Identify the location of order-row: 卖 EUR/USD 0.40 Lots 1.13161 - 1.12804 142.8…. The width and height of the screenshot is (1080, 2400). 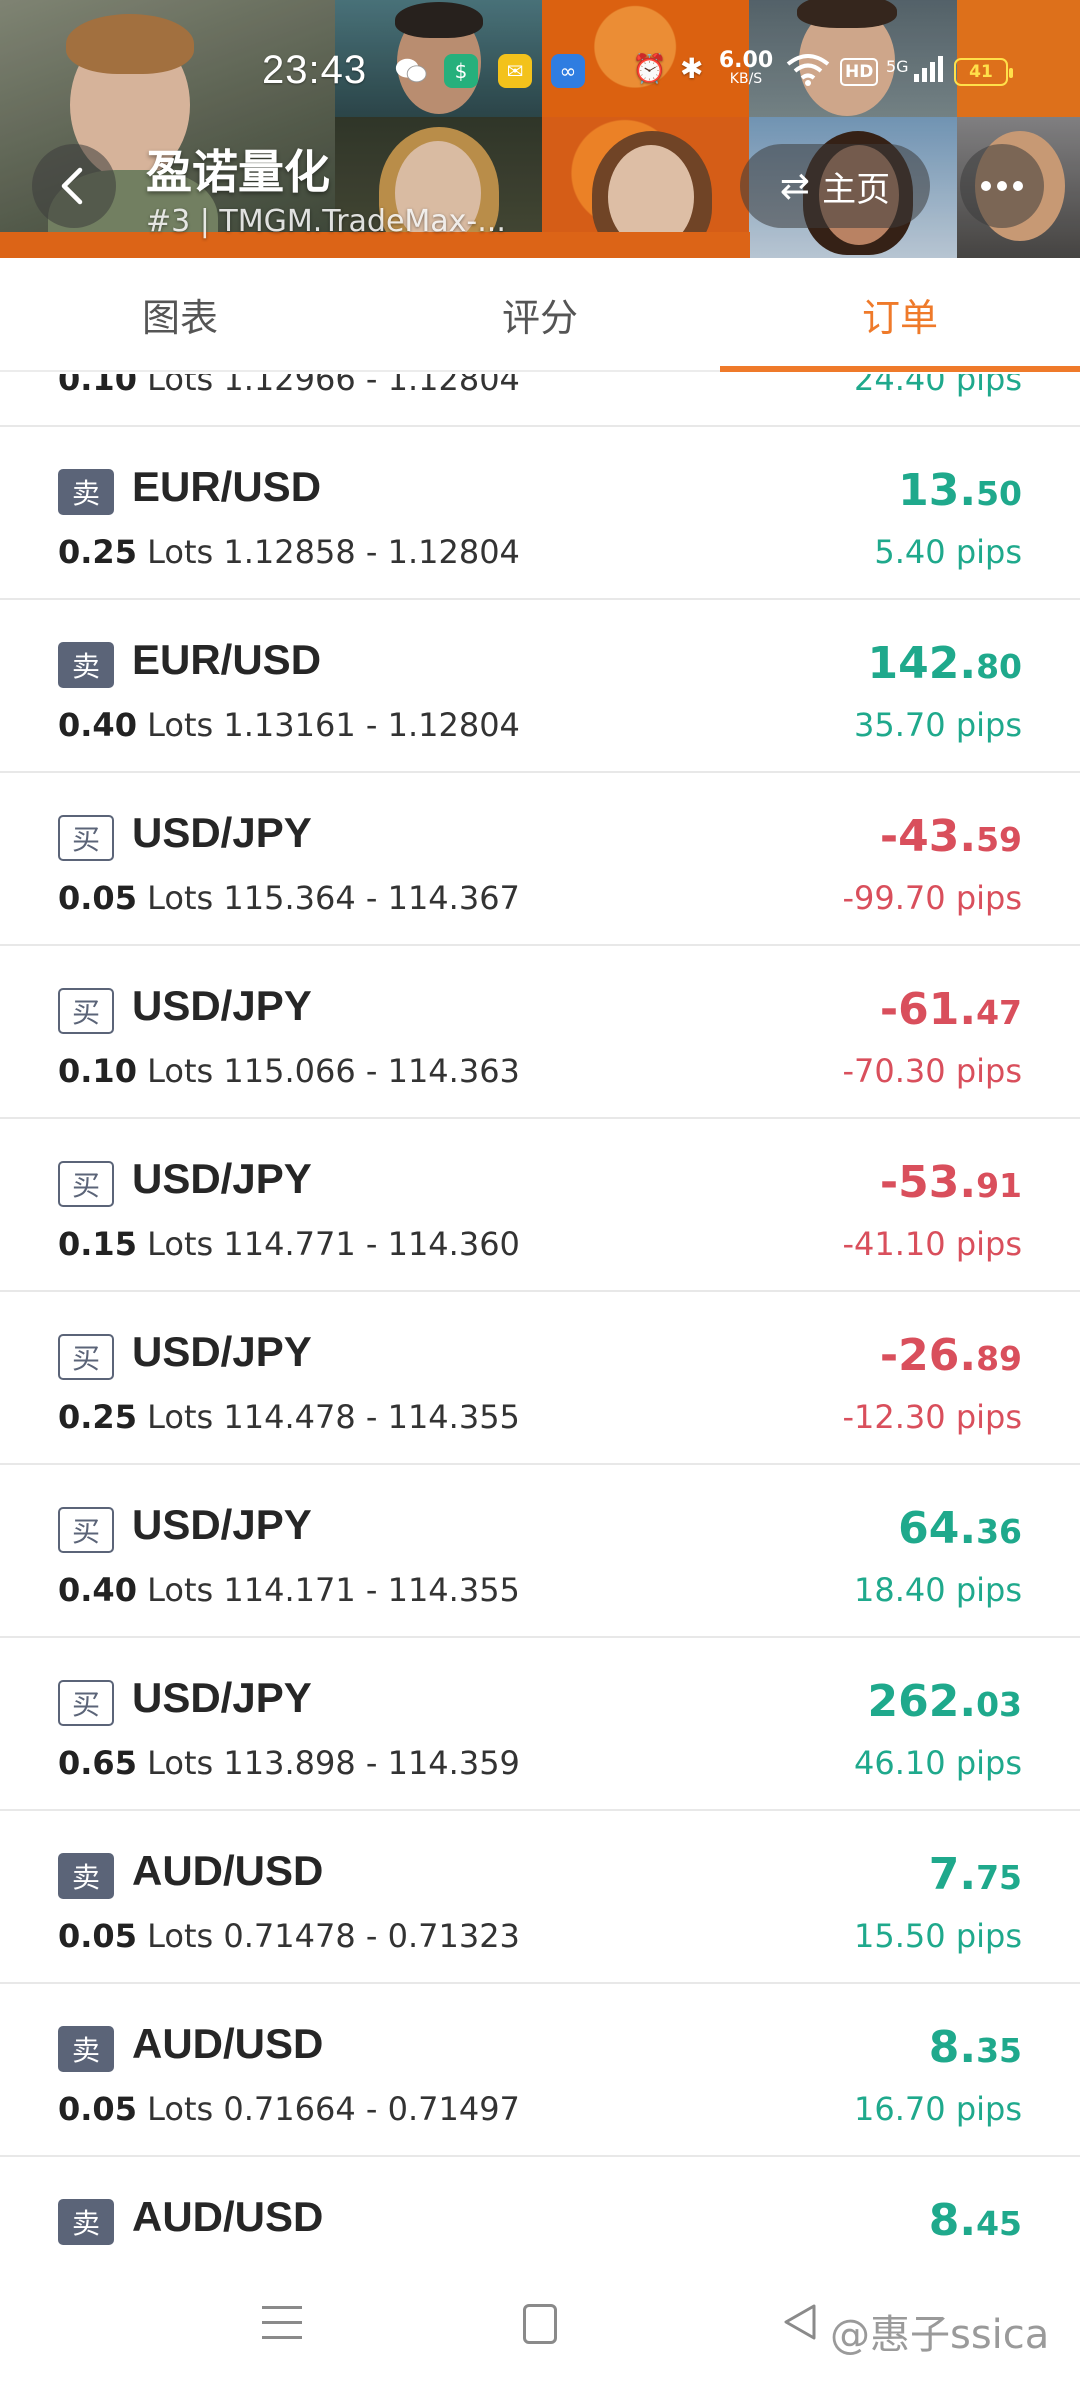
(540, 686).